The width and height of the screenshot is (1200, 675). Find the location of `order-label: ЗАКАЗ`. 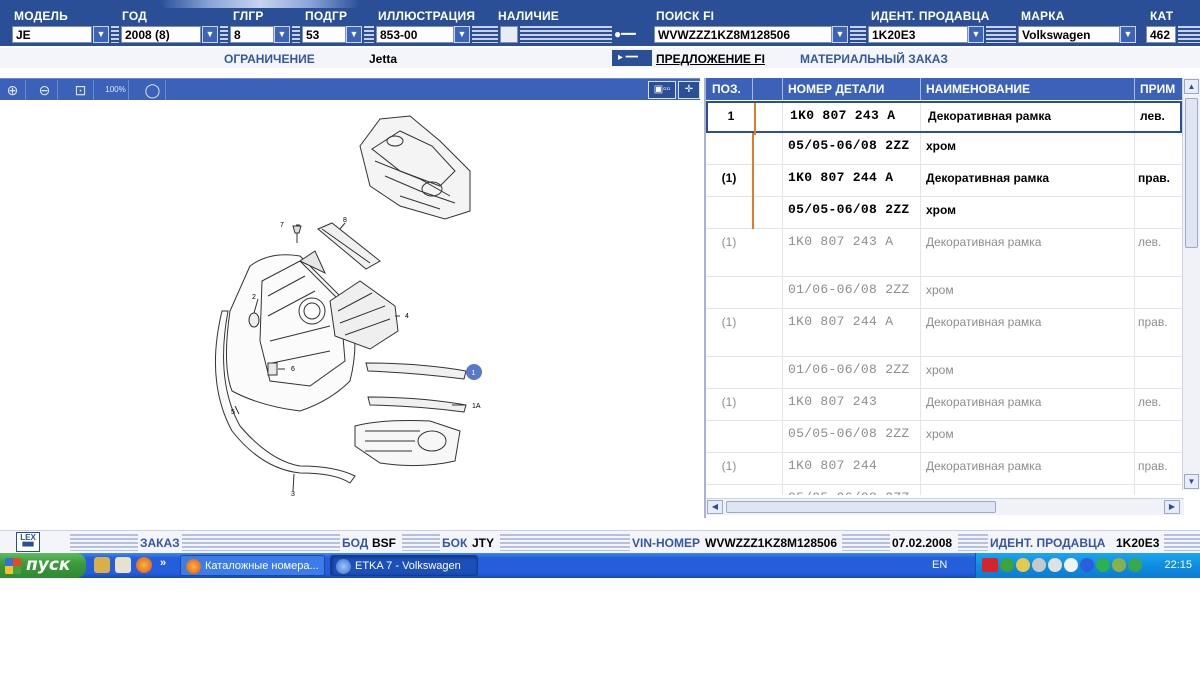

order-label: ЗАКАЗ is located at coordinates (160, 543).